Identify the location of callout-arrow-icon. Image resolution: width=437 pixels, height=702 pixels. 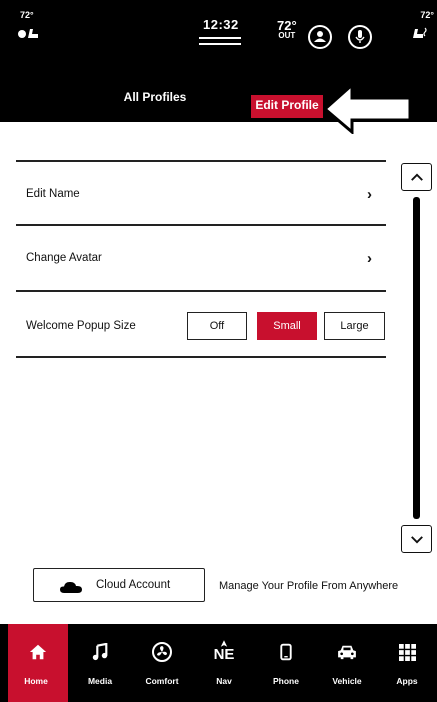
(367, 108).